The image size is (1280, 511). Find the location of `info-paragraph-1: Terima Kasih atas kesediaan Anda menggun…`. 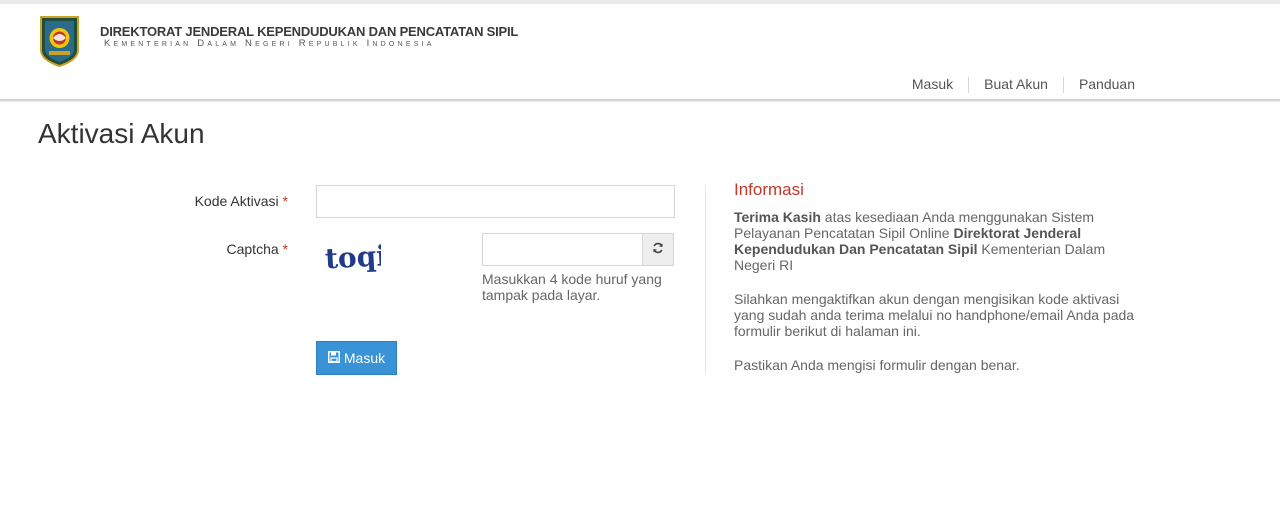

info-paragraph-1: Terima Kasih atas kesediaan Anda menggun… is located at coordinates (939, 241).